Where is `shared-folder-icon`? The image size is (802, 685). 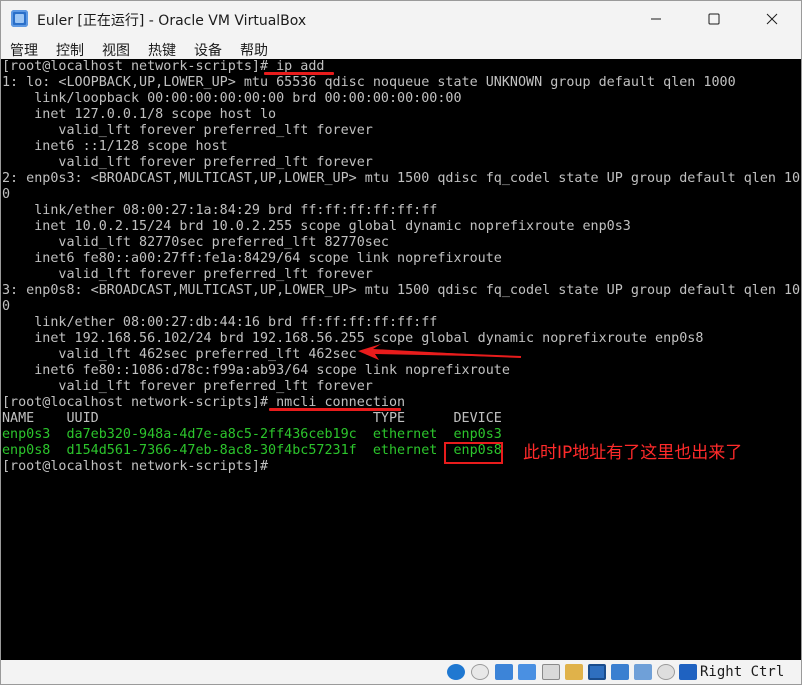
shared-folder-icon is located at coordinates (574, 672).